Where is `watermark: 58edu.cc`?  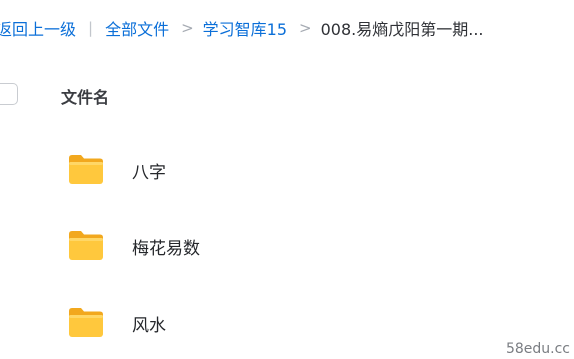
watermark: 58edu.cc is located at coordinates (537, 349).